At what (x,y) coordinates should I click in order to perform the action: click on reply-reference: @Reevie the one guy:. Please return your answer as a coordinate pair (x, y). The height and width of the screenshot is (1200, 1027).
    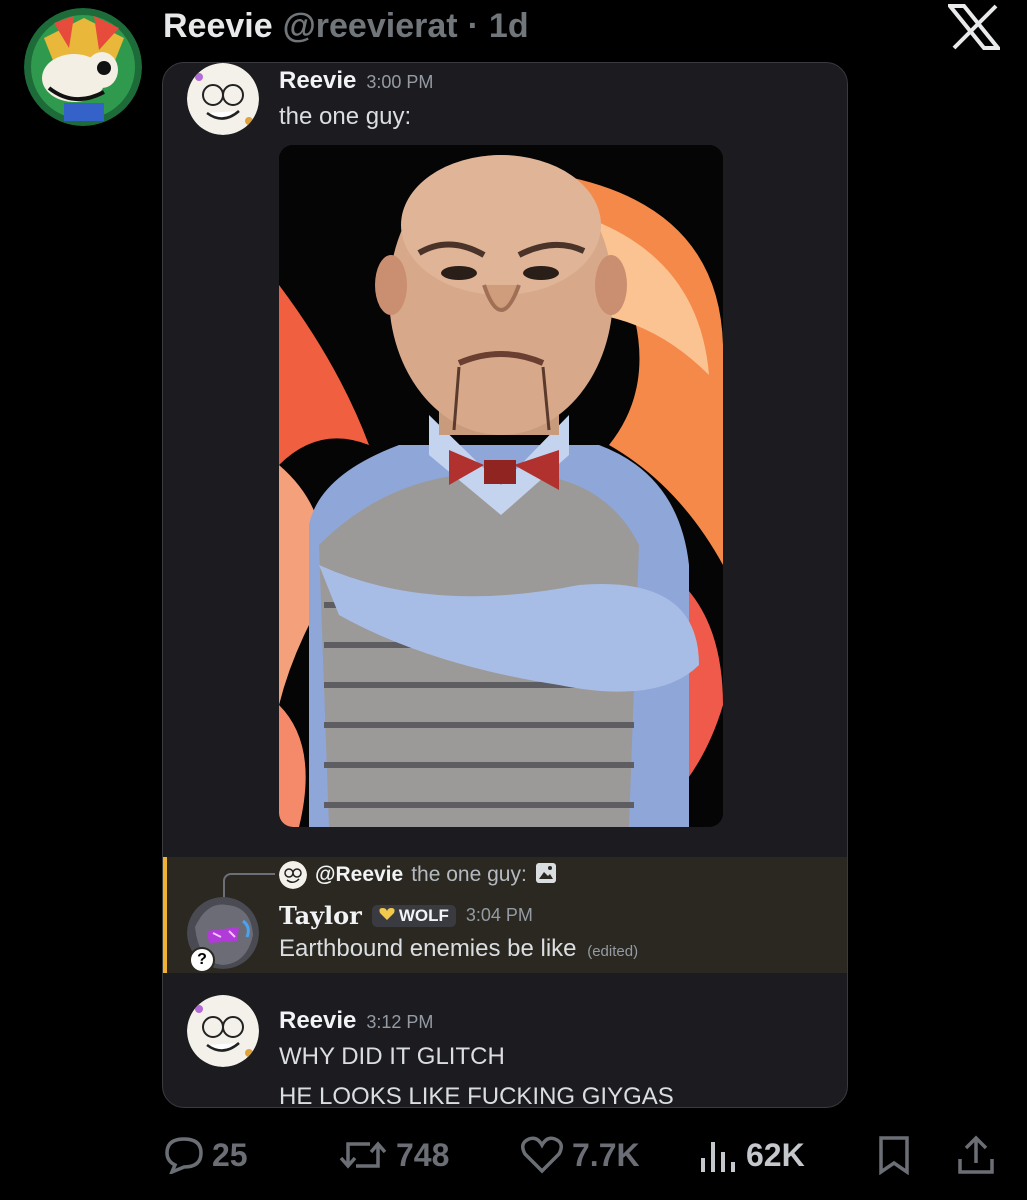
    Looking at the image, I should click on (418, 875).